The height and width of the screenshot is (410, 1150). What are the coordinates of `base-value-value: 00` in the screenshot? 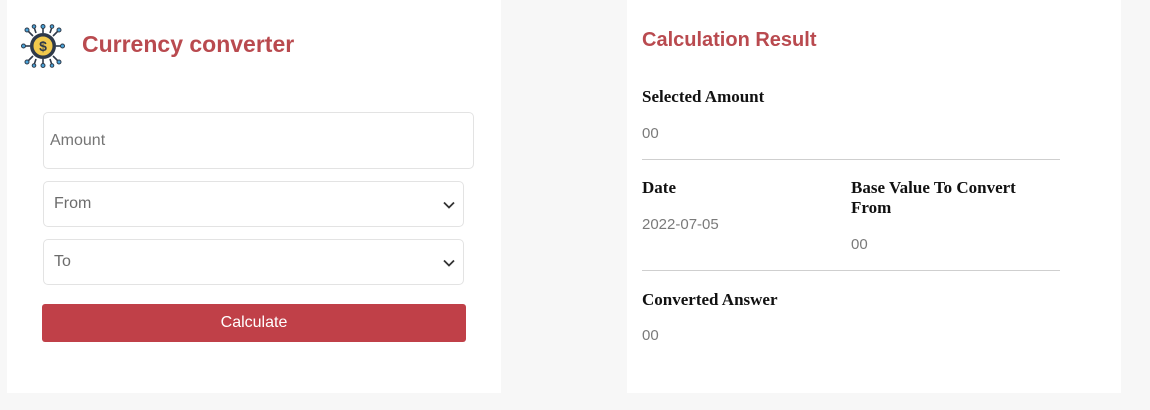 It's located at (859, 244).